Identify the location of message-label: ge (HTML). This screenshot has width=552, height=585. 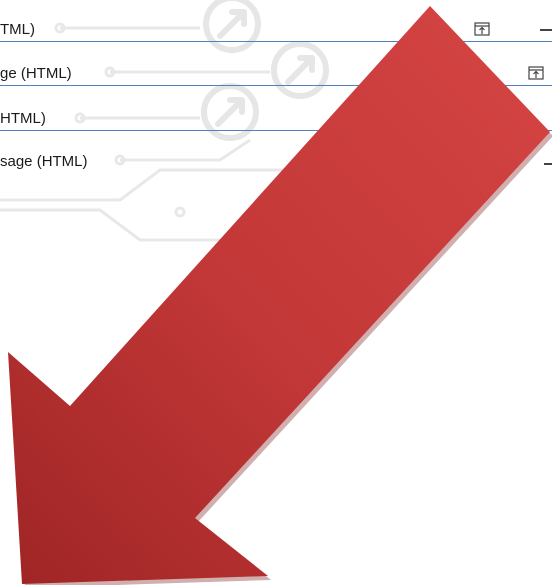
(36, 73).